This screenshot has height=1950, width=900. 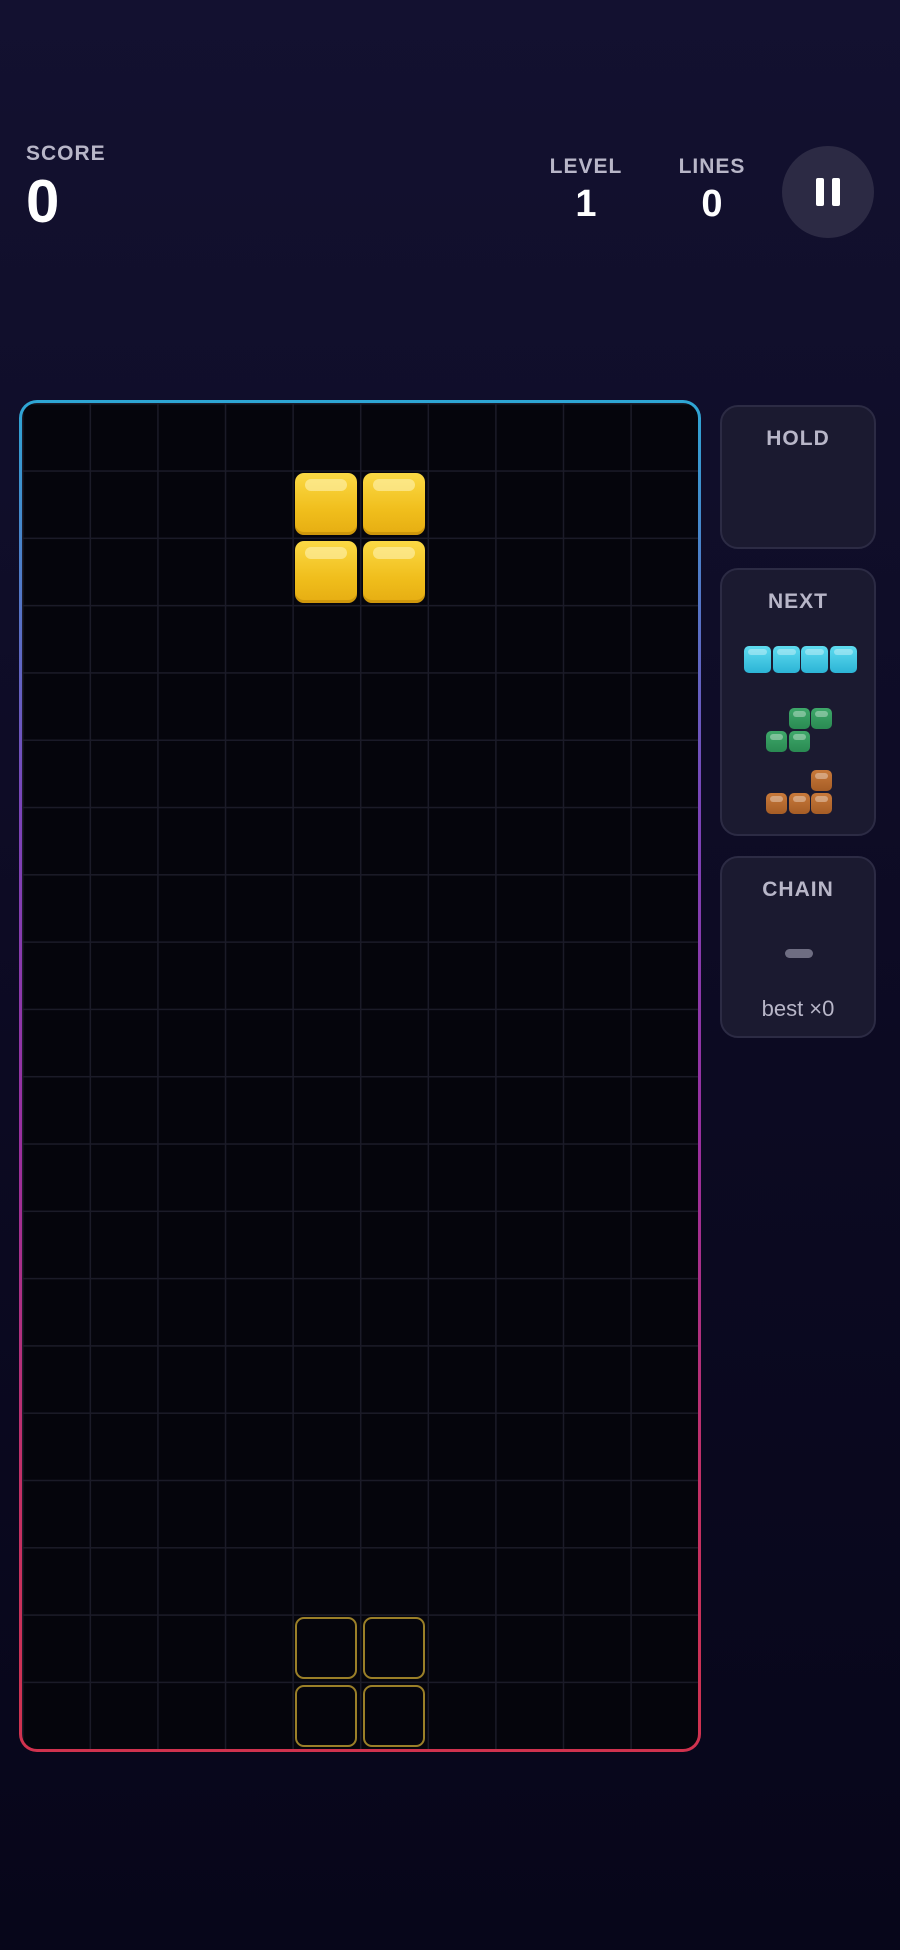 I want to click on lines-label: LINES, so click(x=712, y=166).